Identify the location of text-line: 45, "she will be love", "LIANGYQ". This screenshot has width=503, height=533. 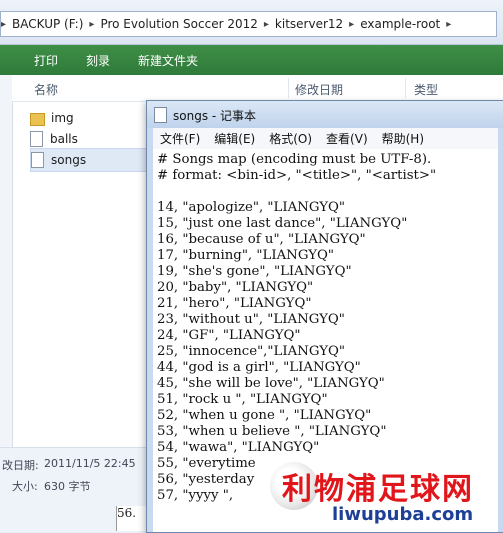
(271, 383).